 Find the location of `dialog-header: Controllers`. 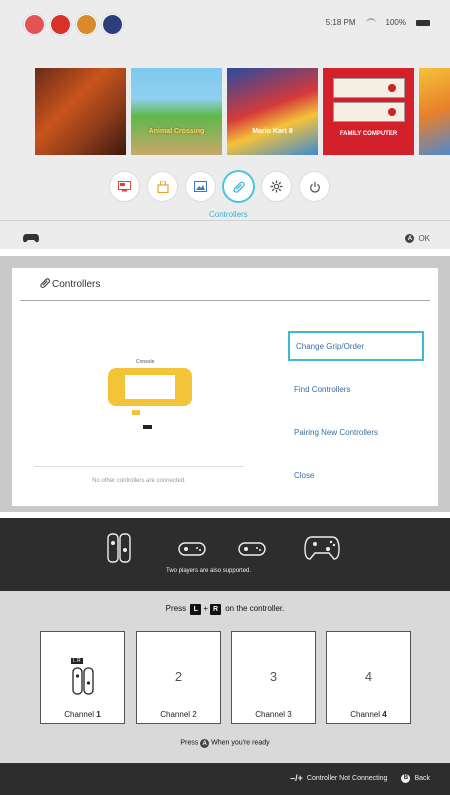

dialog-header: Controllers is located at coordinates (225, 284).